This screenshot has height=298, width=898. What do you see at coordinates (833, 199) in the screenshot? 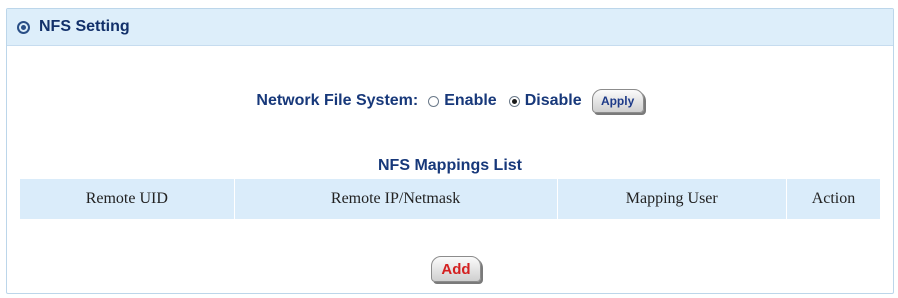
I see `column-header-action: Action` at bounding box center [833, 199].